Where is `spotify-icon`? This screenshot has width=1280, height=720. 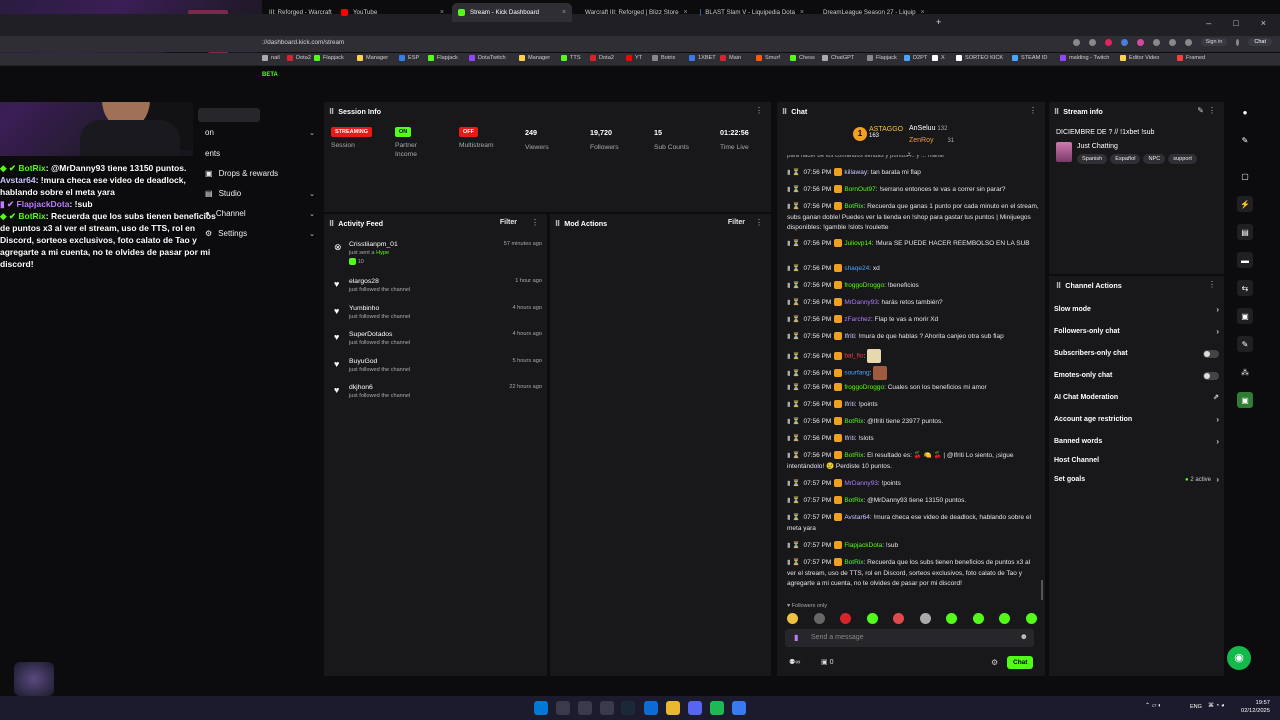 spotify-icon is located at coordinates (717, 708).